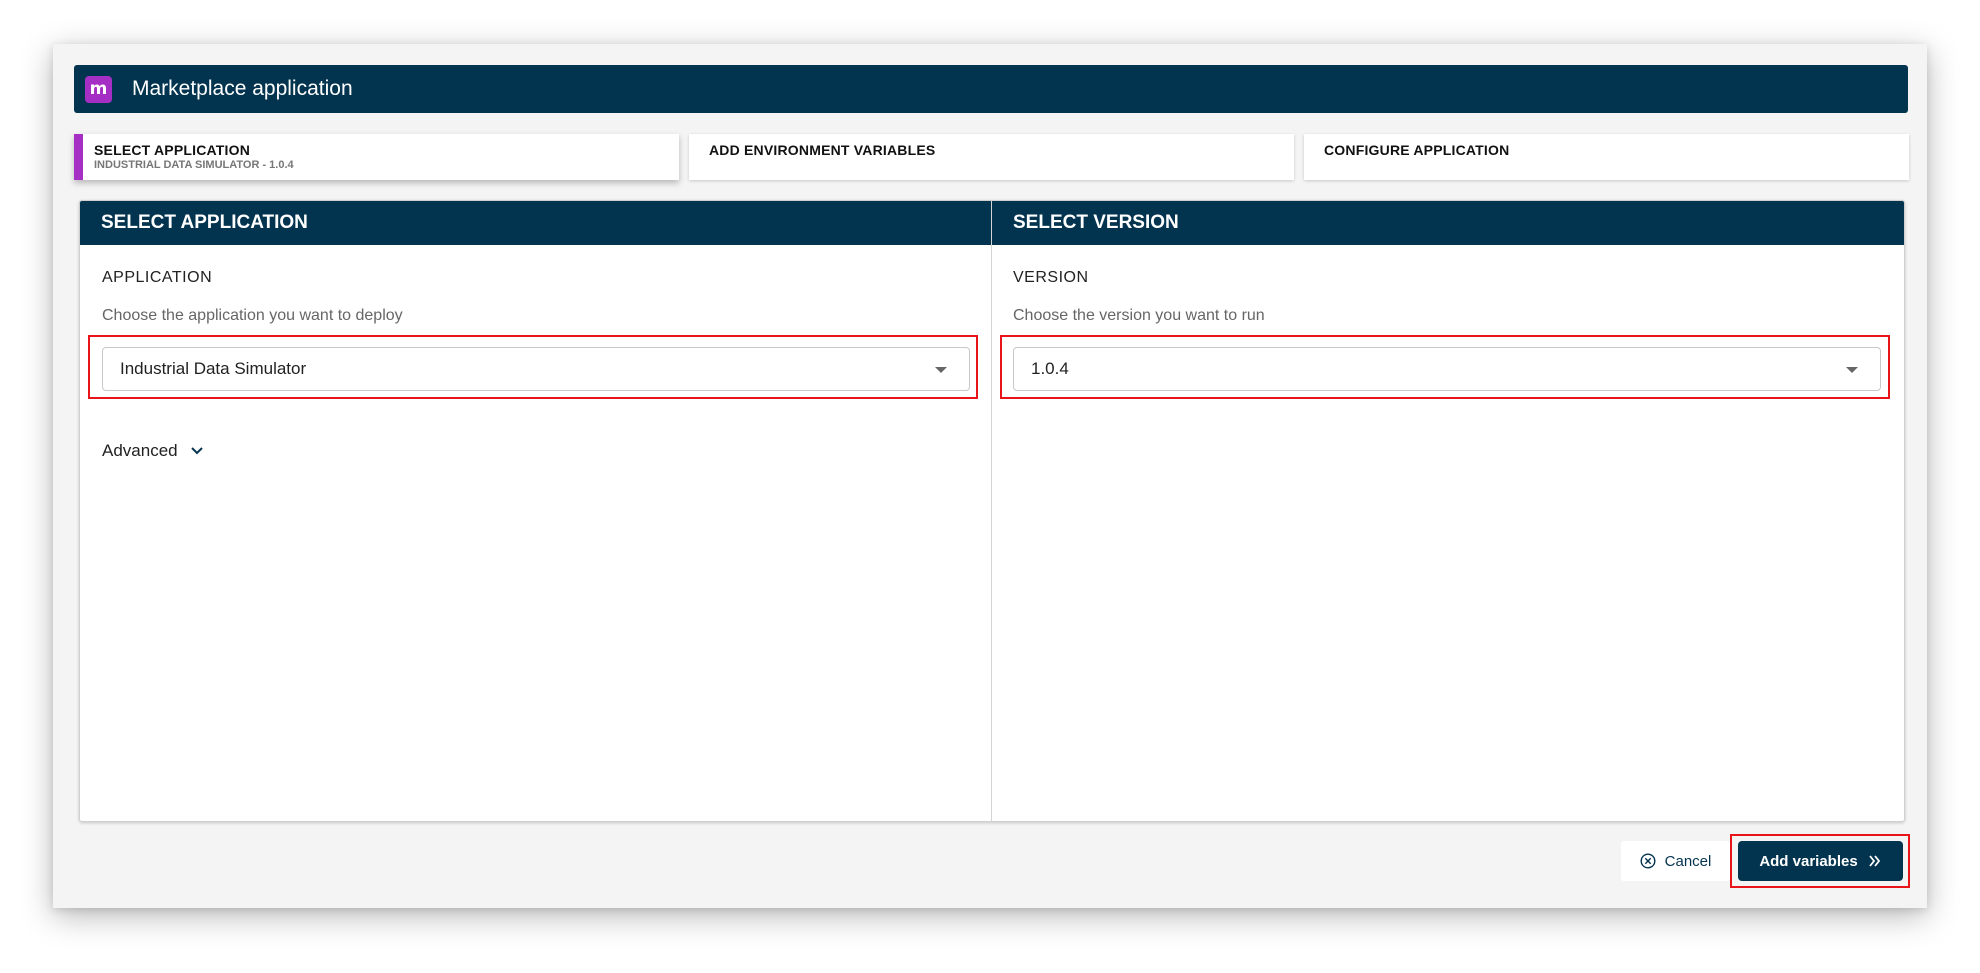 The width and height of the screenshot is (1980, 973). What do you see at coordinates (822, 150) in the screenshot?
I see `step-title: ADD ENVIRONMENT VARIABLES` at bounding box center [822, 150].